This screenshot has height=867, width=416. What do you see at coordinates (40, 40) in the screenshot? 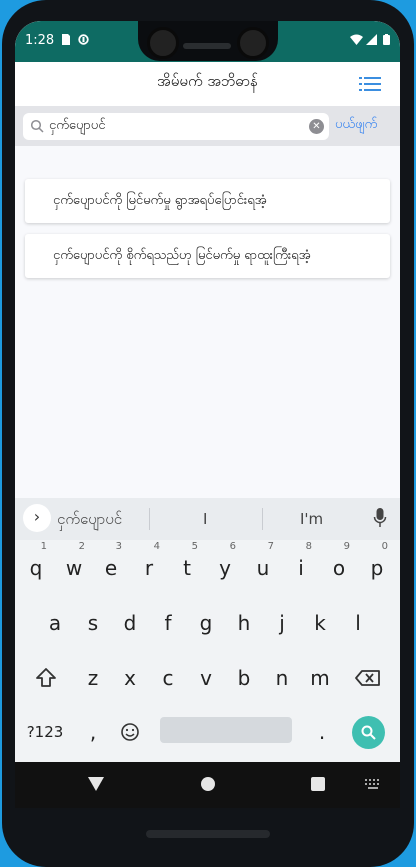
I see `status-time: 1:28` at bounding box center [40, 40].